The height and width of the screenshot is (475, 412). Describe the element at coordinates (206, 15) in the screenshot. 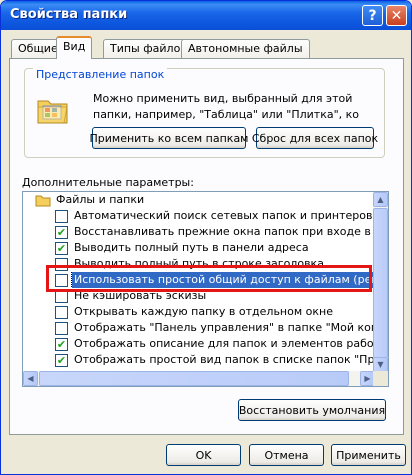

I see `title-bar: Свойства папки ? ✕` at that location.